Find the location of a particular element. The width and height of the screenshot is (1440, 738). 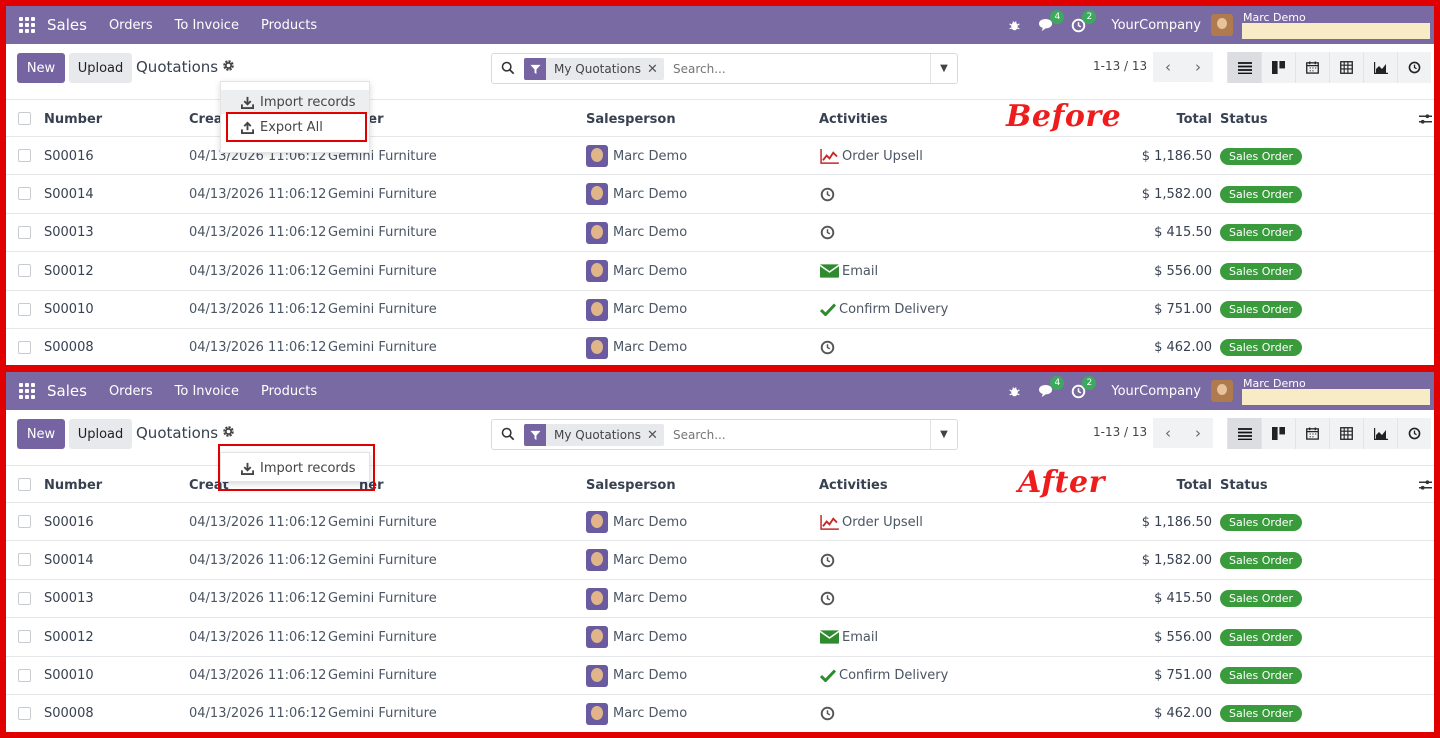

import-records-menu-item: Import records is located at coordinates (295, 102).